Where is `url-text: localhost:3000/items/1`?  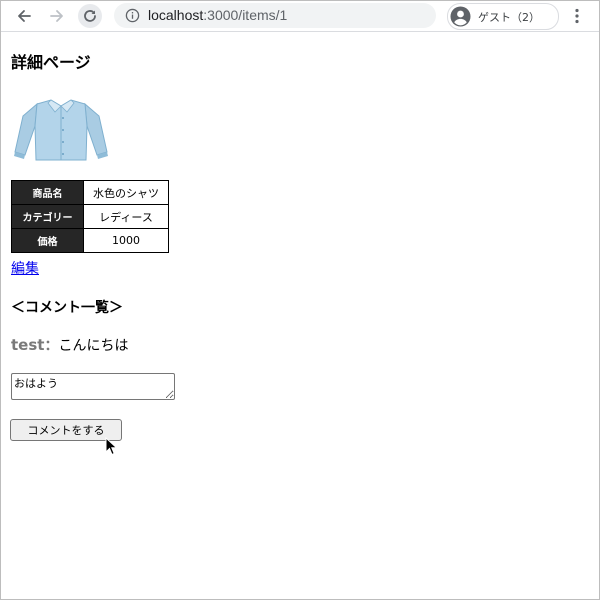 url-text: localhost:3000/items/1 is located at coordinates (217, 15).